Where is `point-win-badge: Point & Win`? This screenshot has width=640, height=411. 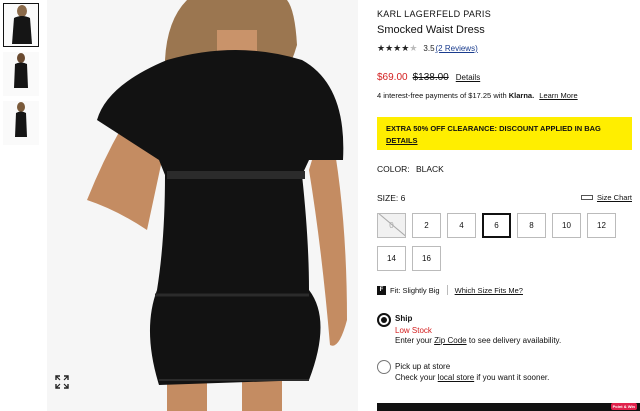 point-win-badge: Point & Win is located at coordinates (623, 406).